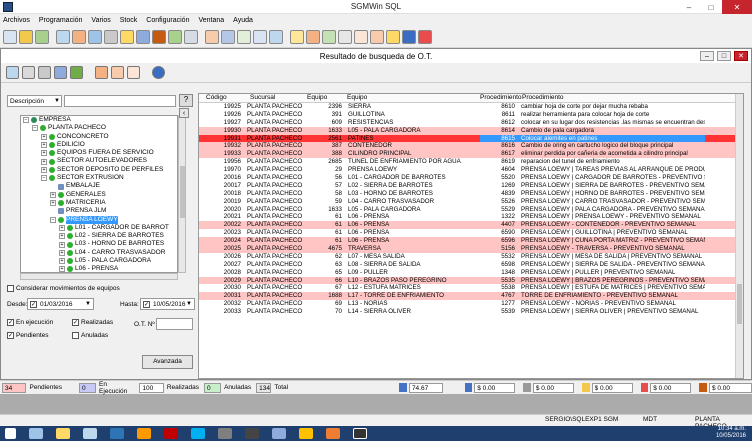  I want to click on col-sucursal: Sucursal, so click(275, 98).